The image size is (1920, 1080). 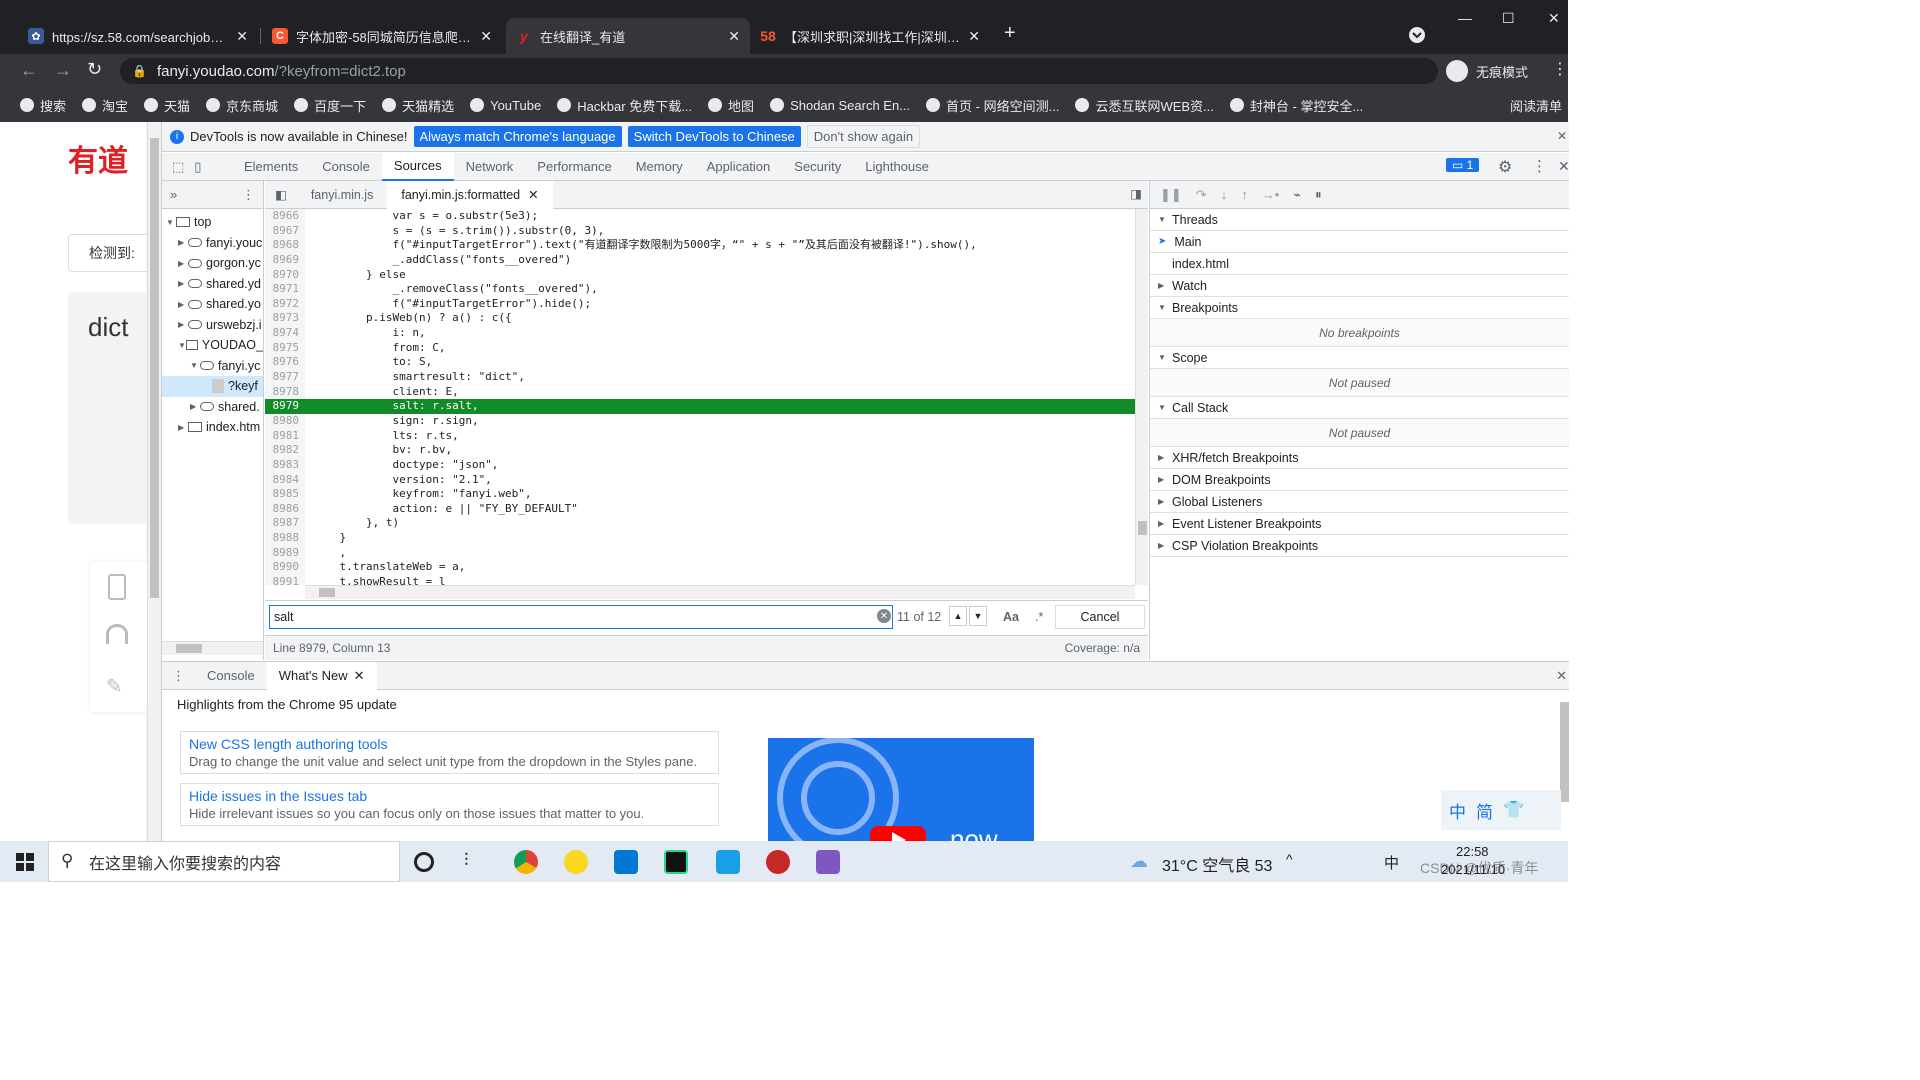 What do you see at coordinates (285, 319) in the screenshot?
I see `line-number: 8973` at bounding box center [285, 319].